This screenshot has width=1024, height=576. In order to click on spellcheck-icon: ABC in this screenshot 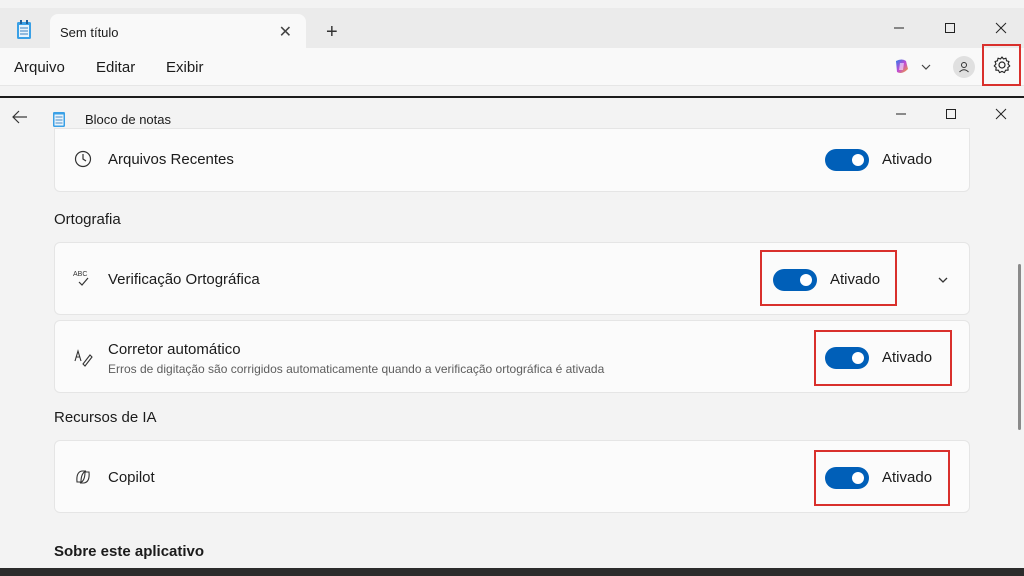, I will do `click(81, 278)`.